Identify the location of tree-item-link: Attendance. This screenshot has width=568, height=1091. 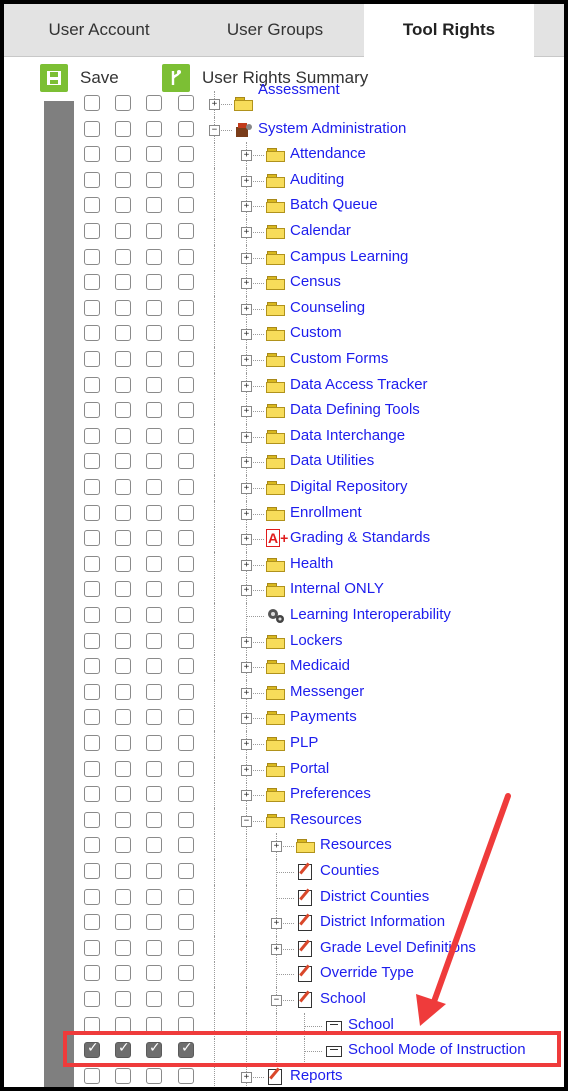
(328, 153).